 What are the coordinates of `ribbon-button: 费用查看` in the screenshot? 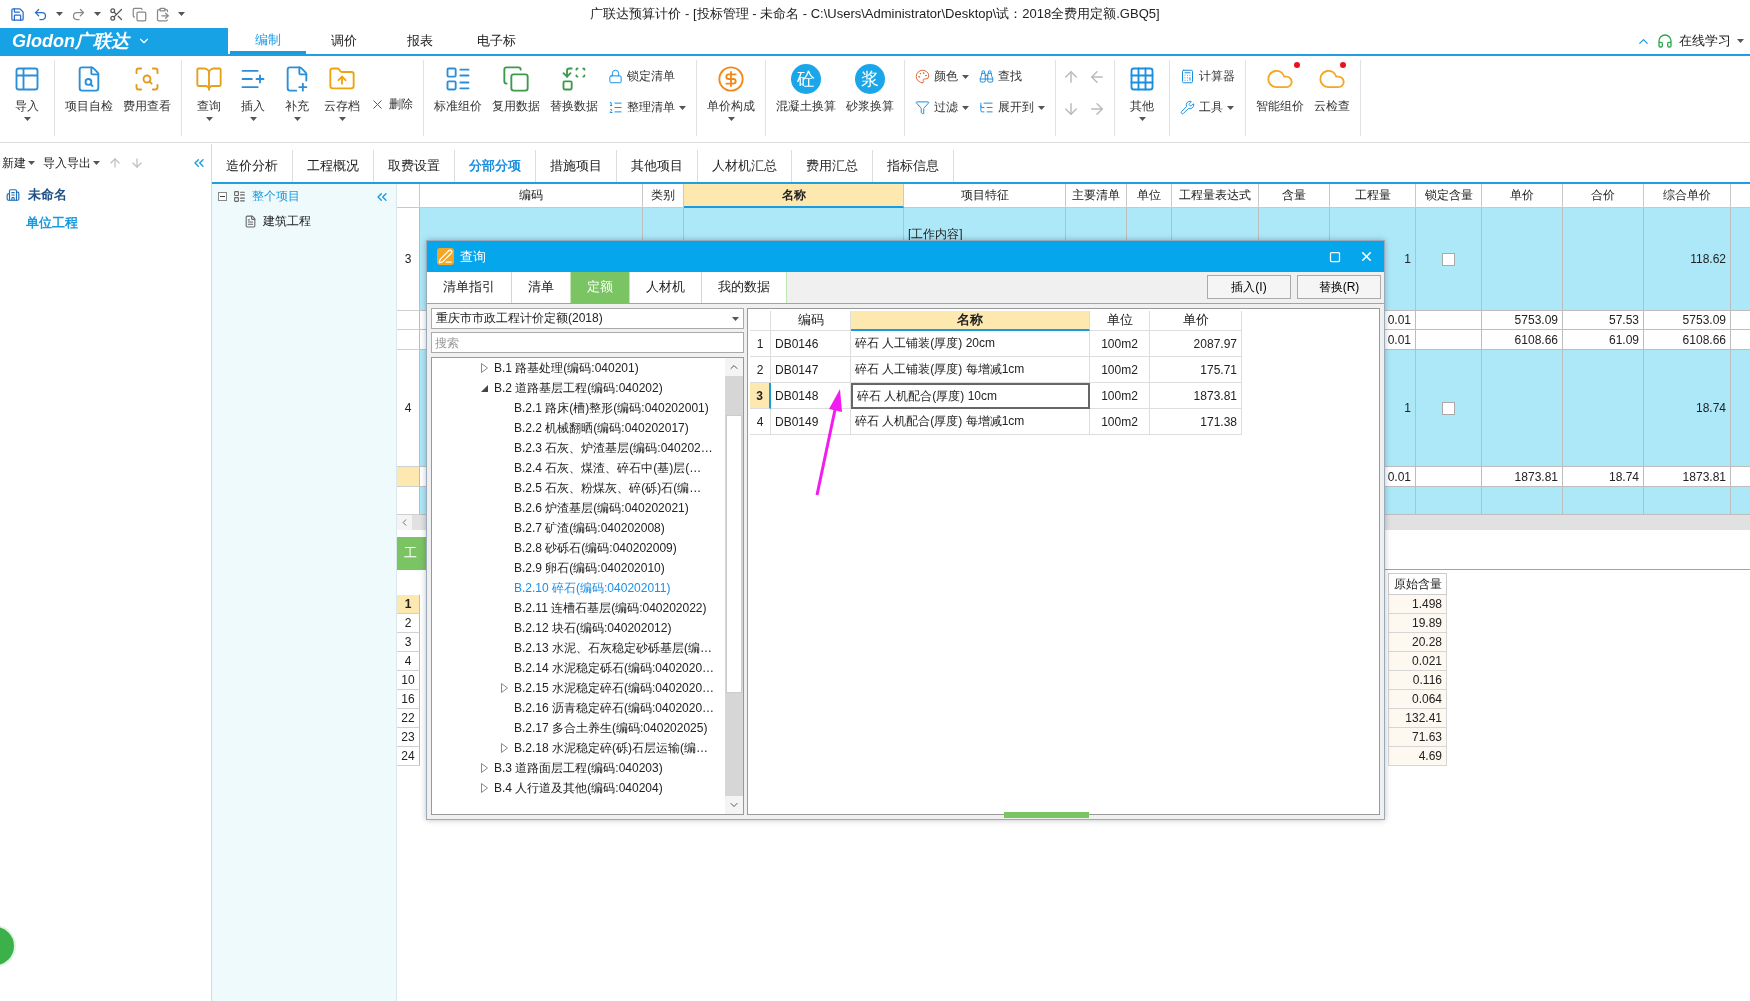 It's located at (147, 88).